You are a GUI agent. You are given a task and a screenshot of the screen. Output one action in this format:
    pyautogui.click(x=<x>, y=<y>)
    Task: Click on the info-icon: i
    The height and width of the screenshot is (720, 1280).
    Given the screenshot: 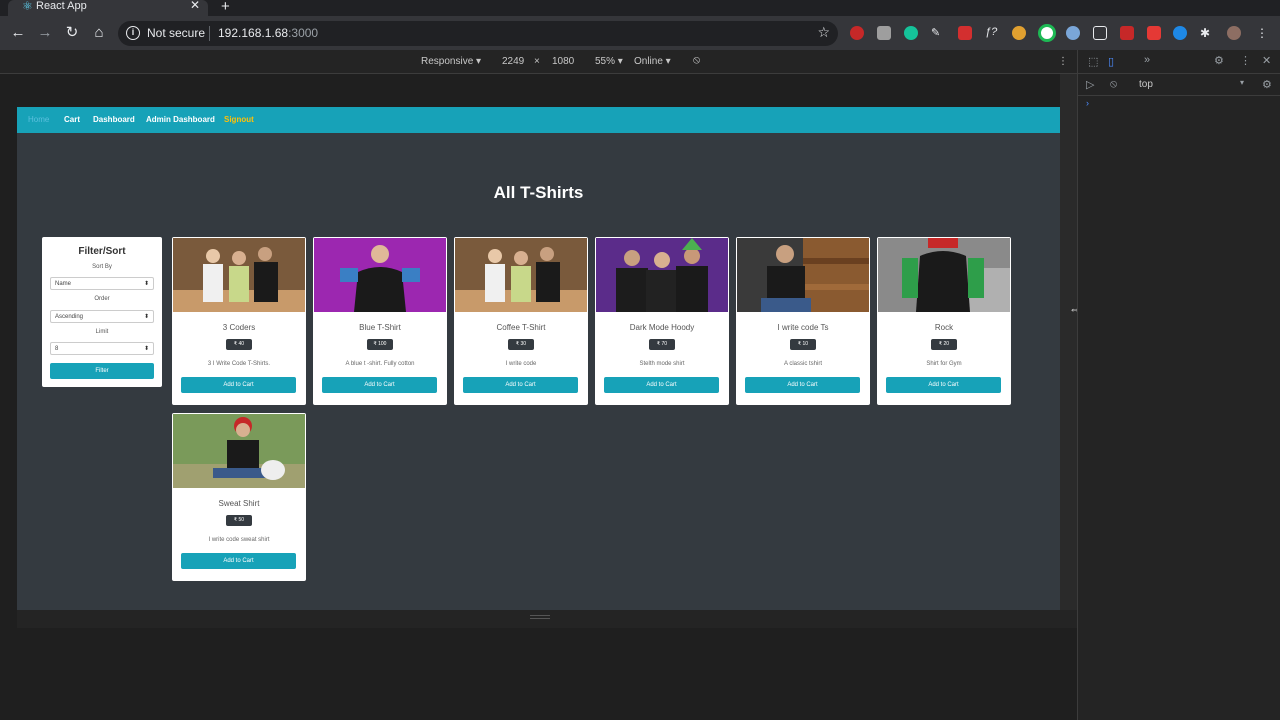 What is the action you would take?
    pyautogui.click(x=133, y=33)
    